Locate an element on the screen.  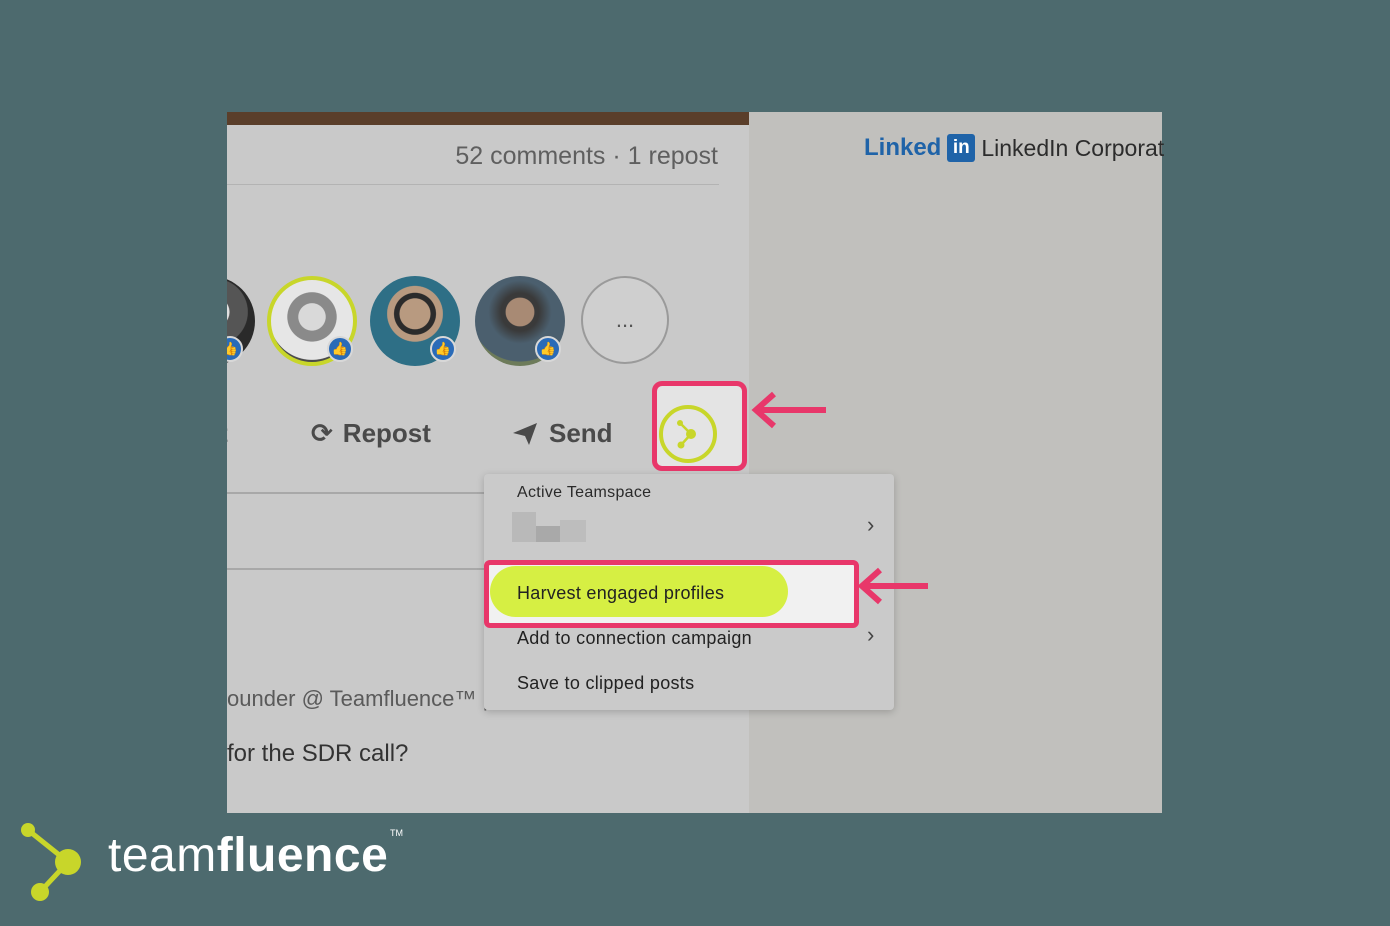
linkedin-in-icon: in is located at coordinates (961, 148).